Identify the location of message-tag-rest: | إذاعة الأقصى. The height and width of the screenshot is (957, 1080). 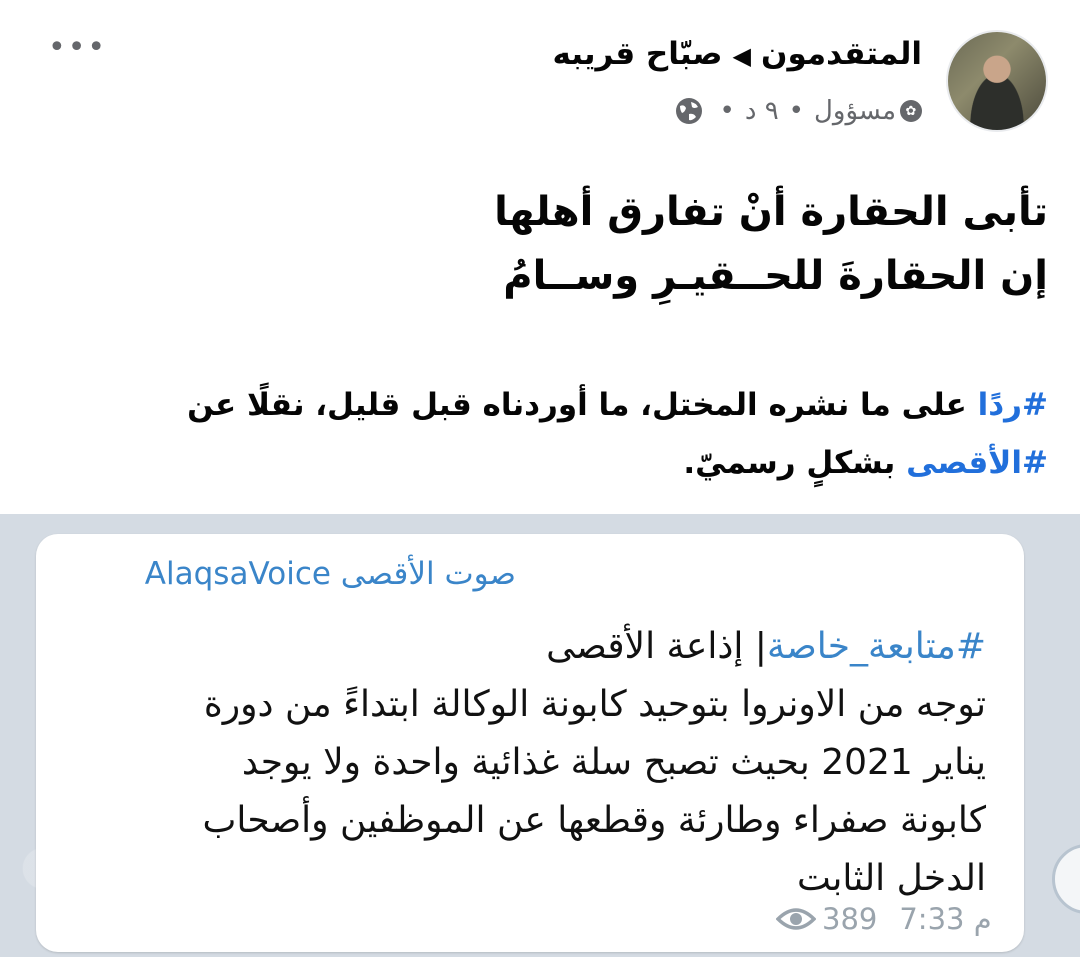
(656, 646).